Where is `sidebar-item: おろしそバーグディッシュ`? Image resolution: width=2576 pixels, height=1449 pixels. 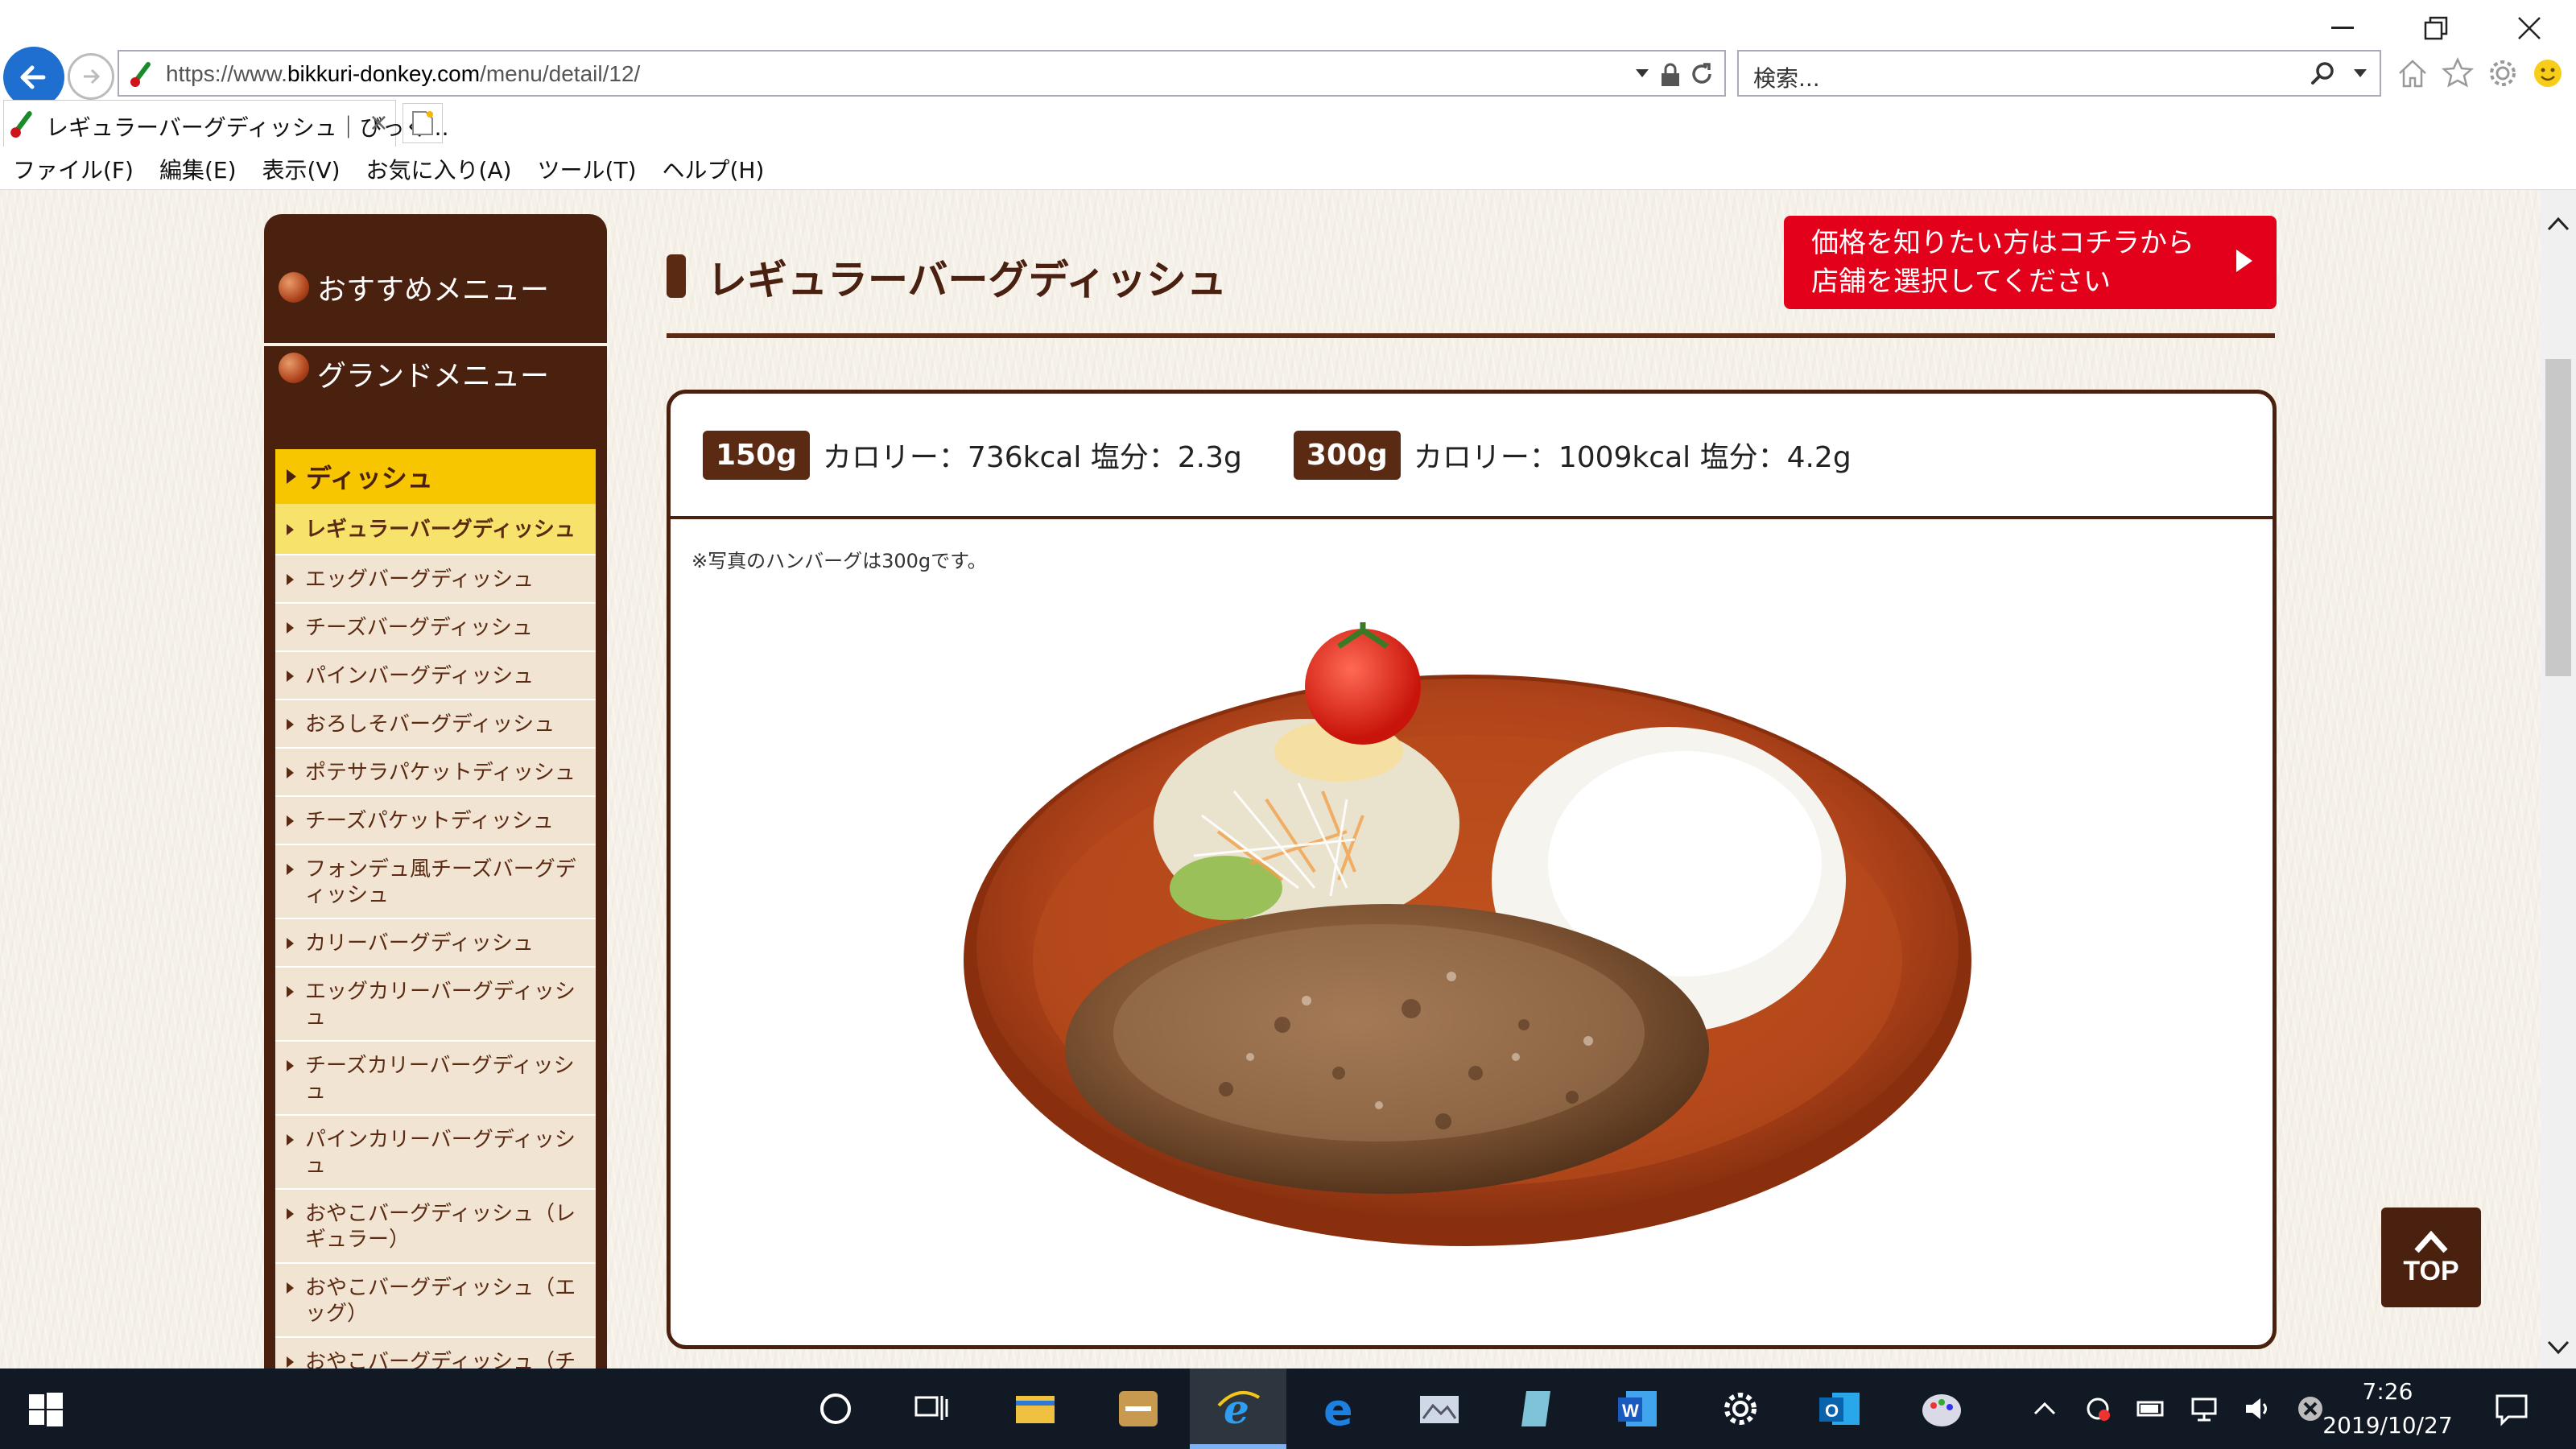 sidebar-item: おろしそバーグディッシュ is located at coordinates (435, 724).